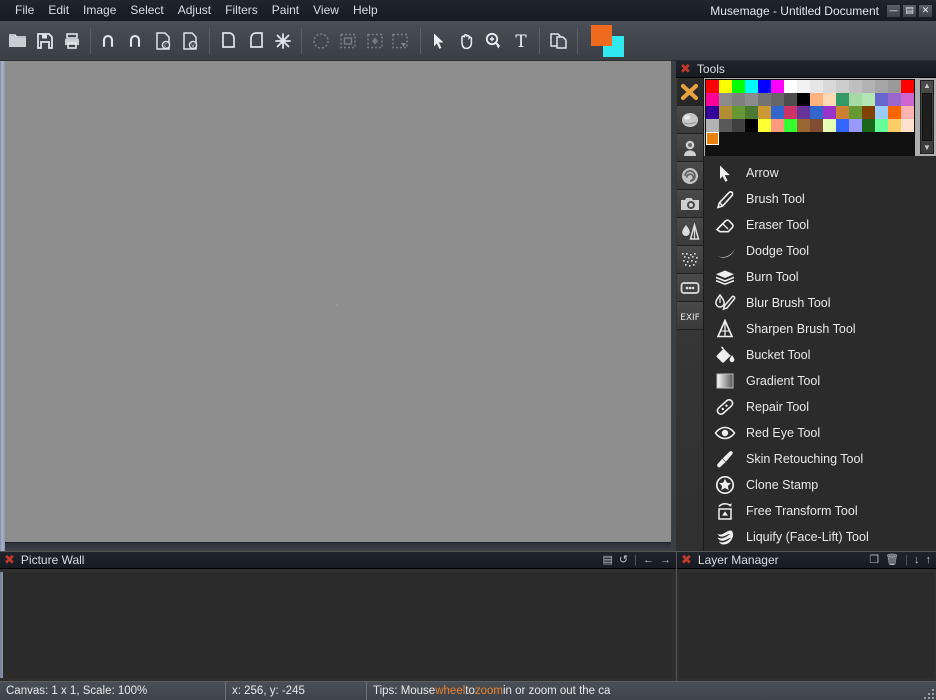 The height and width of the screenshot is (700, 936). Describe the element at coordinates (282, 41) in the screenshot. I see `auto-enhance-icon` at that location.